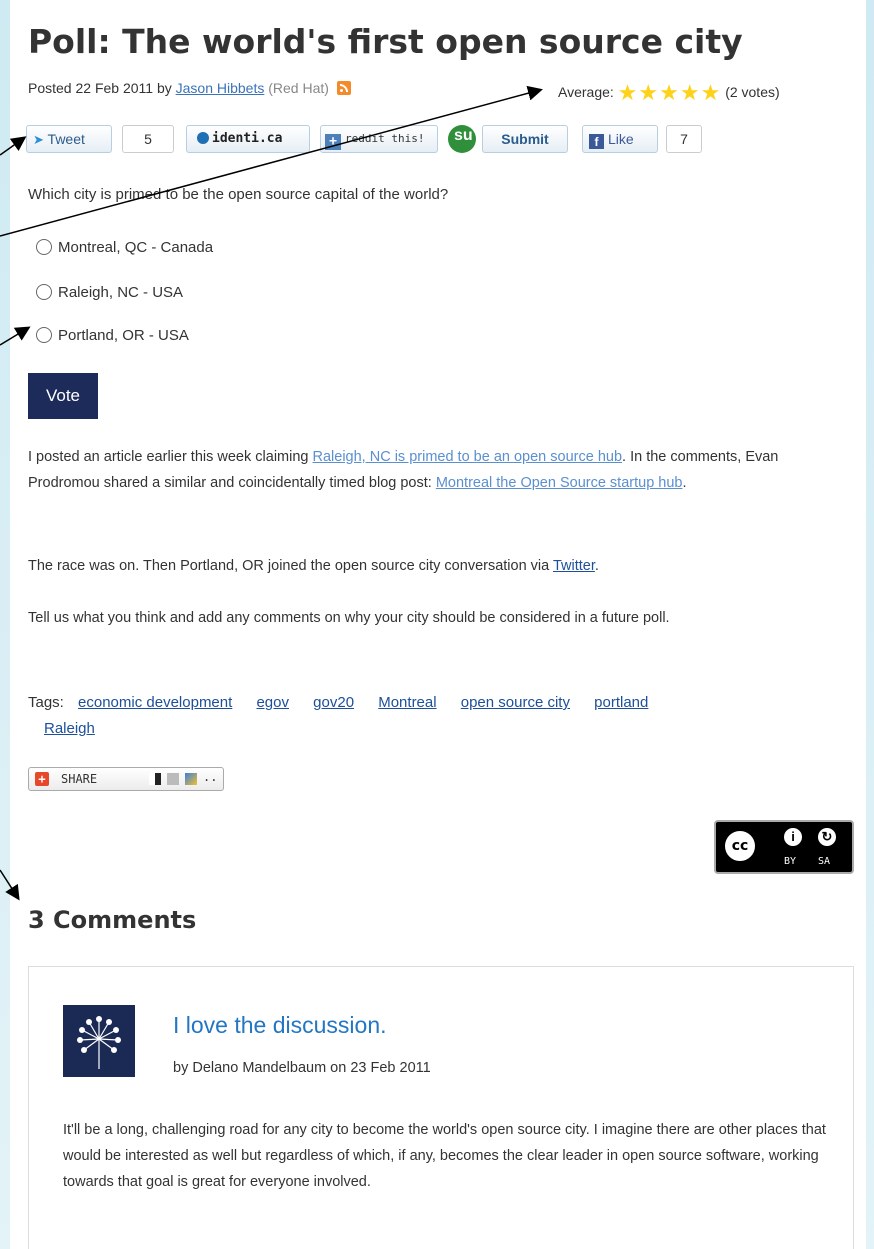 Image resolution: width=874 pixels, height=1249 pixels. What do you see at coordinates (621, 702) in the screenshot?
I see `tag-link: portland` at bounding box center [621, 702].